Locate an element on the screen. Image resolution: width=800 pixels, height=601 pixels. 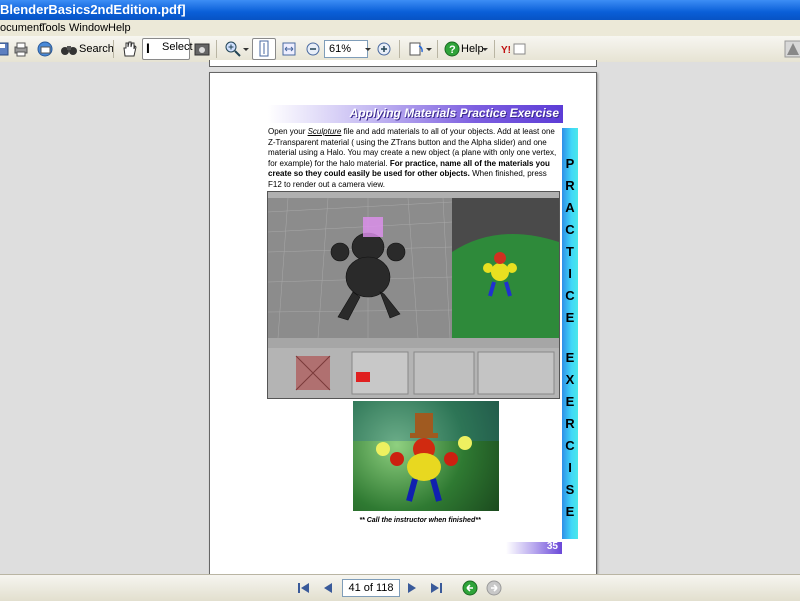
page-number-field: 41 of 118 is located at coordinates (371, 588).